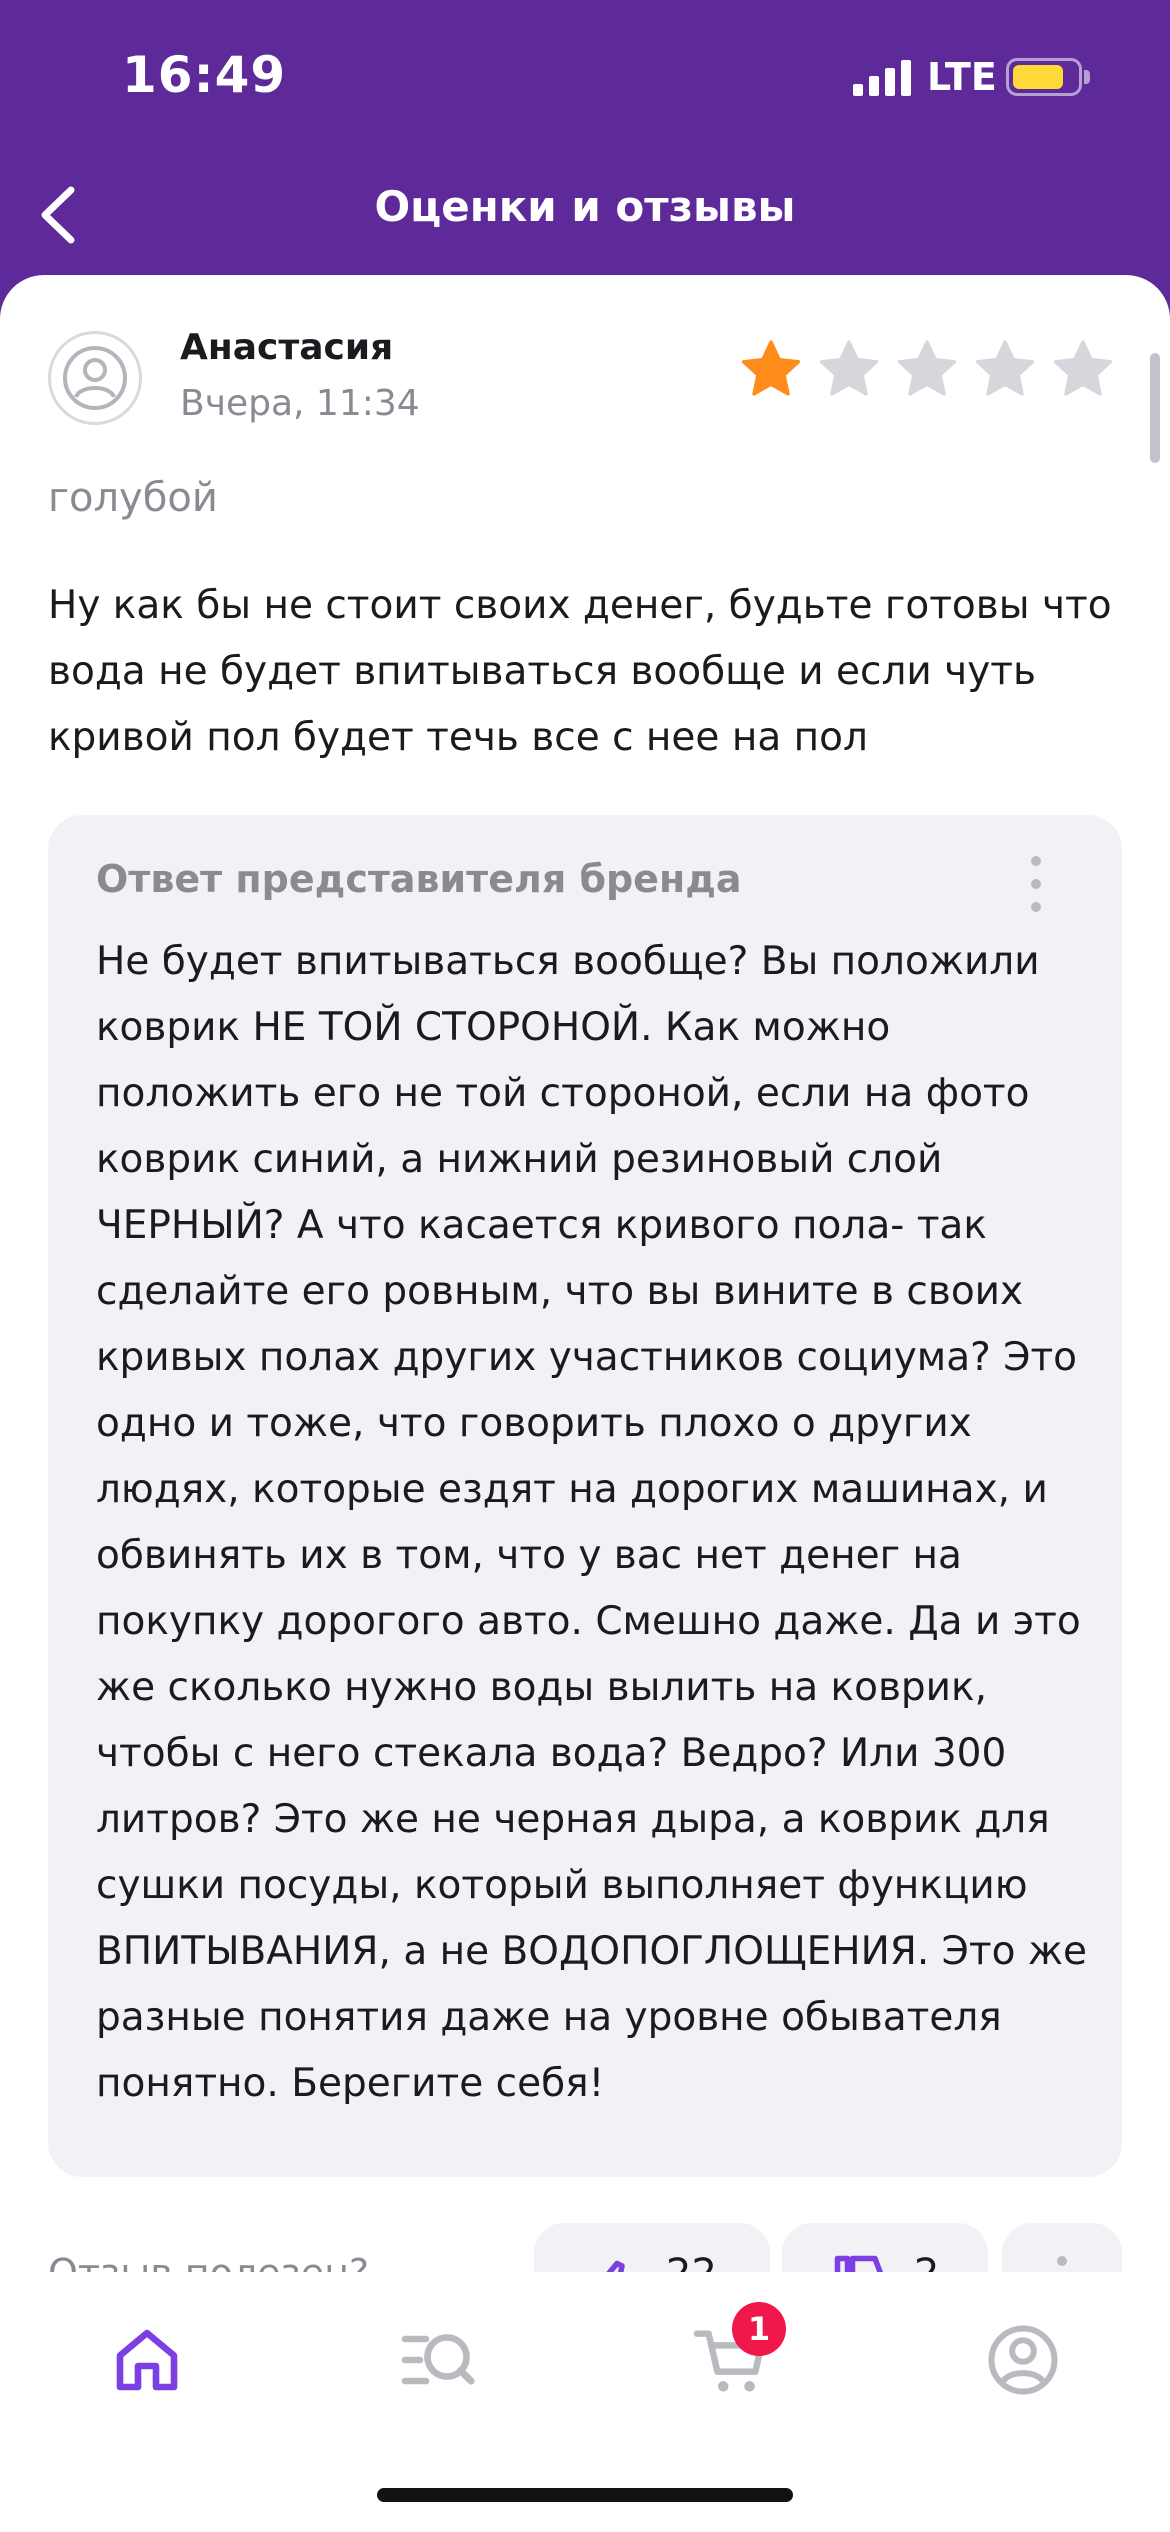 This screenshot has height=2532, width=1170. I want to click on tab-catalog, so click(438, 2360).